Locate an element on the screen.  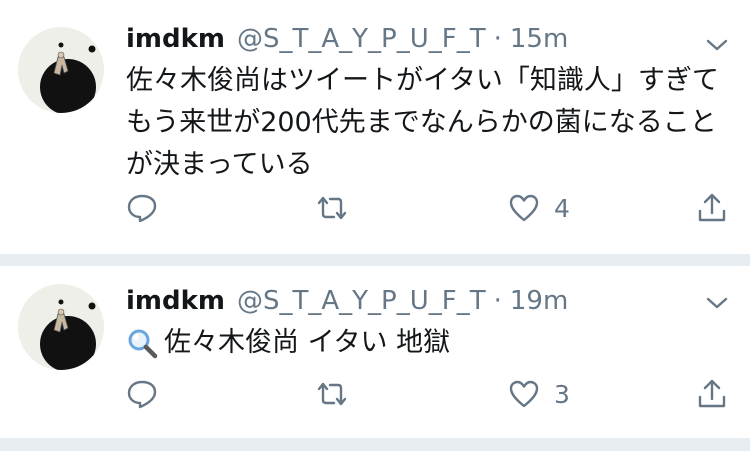
like-count: 3 is located at coordinates (562, 394).